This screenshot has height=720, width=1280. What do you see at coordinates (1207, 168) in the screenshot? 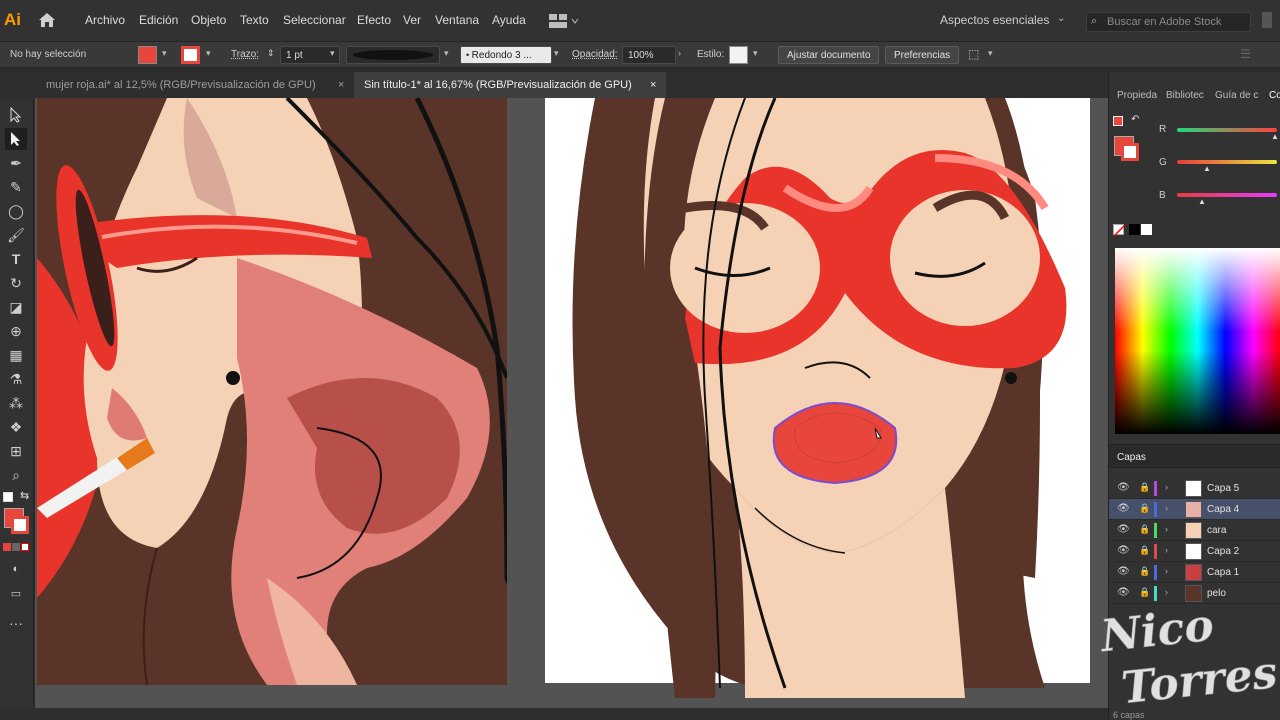
I see `g-thumb: ▲` at bounding box center [1207, 168].